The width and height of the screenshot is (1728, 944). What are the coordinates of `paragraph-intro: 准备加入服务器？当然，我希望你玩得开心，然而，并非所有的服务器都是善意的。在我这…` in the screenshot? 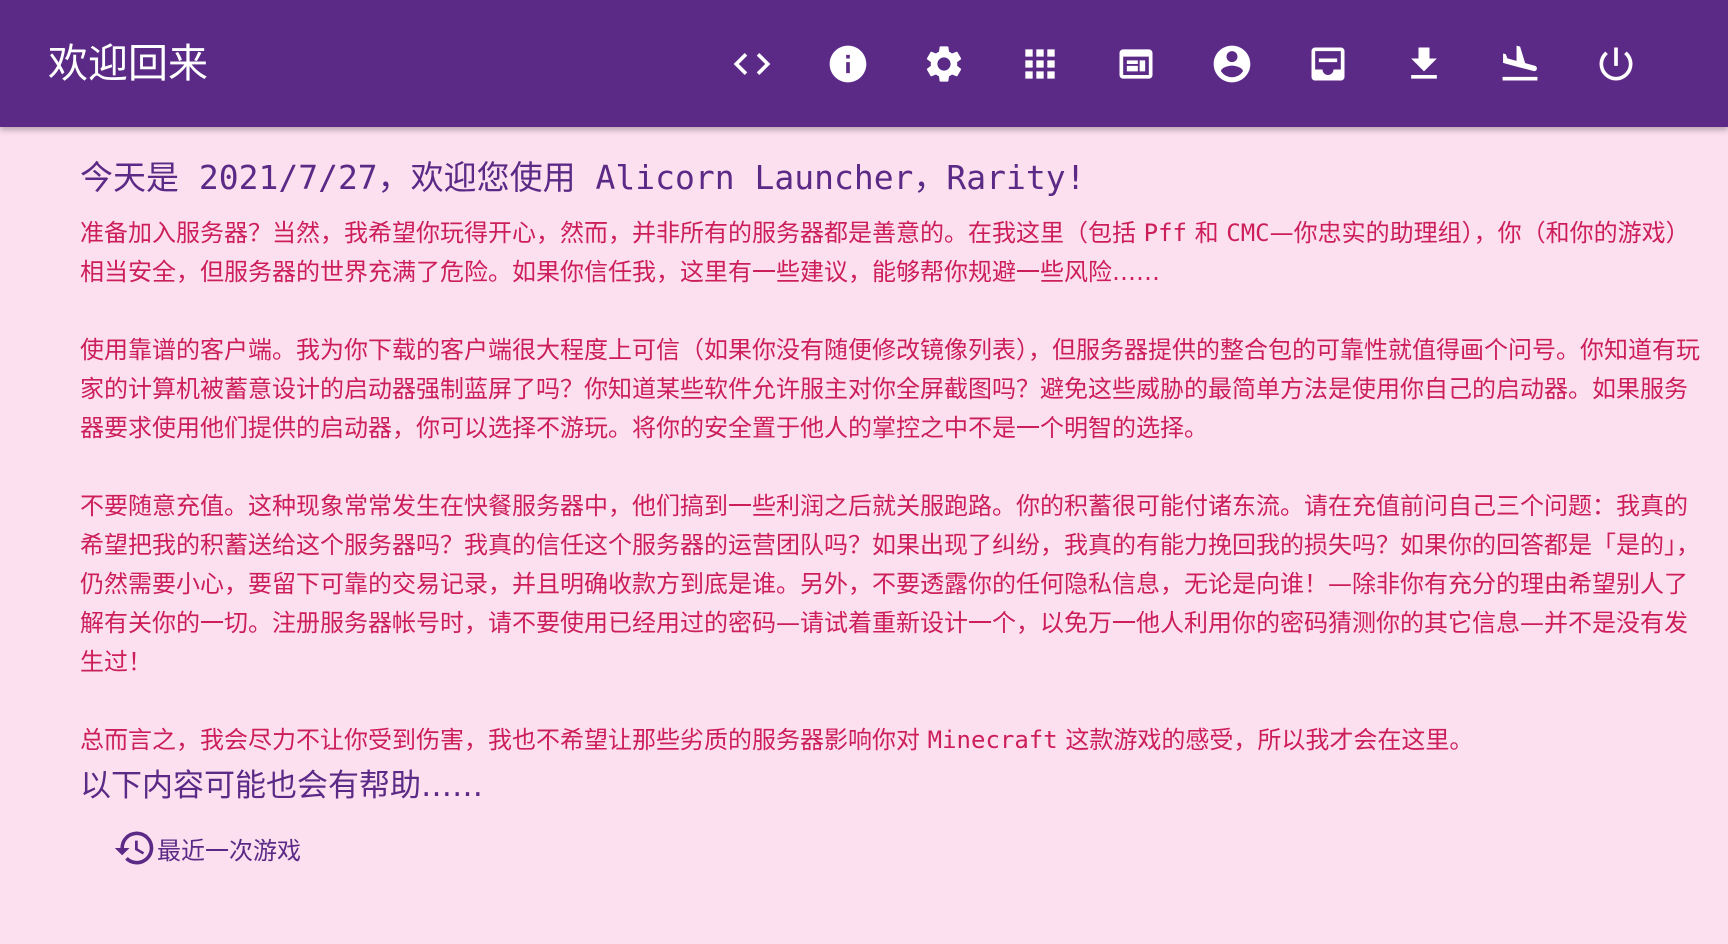 It's located at (892, 253).